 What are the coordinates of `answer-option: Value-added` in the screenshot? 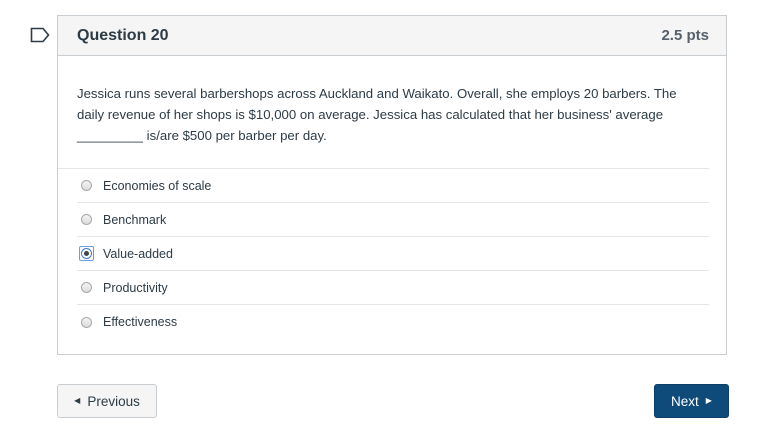 It's located at (393, 254).